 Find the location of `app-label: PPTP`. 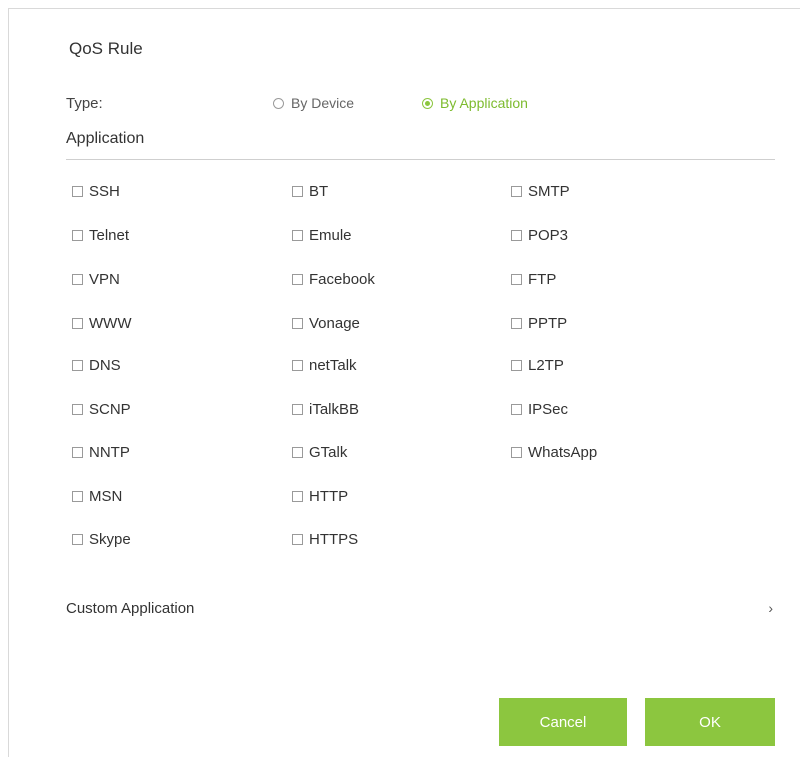

app-label: PPTP is located at coordinates (548, 323).